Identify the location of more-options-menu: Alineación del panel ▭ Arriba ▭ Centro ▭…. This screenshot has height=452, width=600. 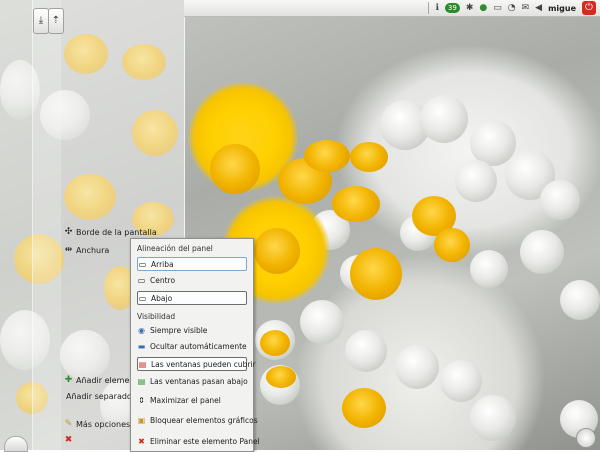
(195, 345).